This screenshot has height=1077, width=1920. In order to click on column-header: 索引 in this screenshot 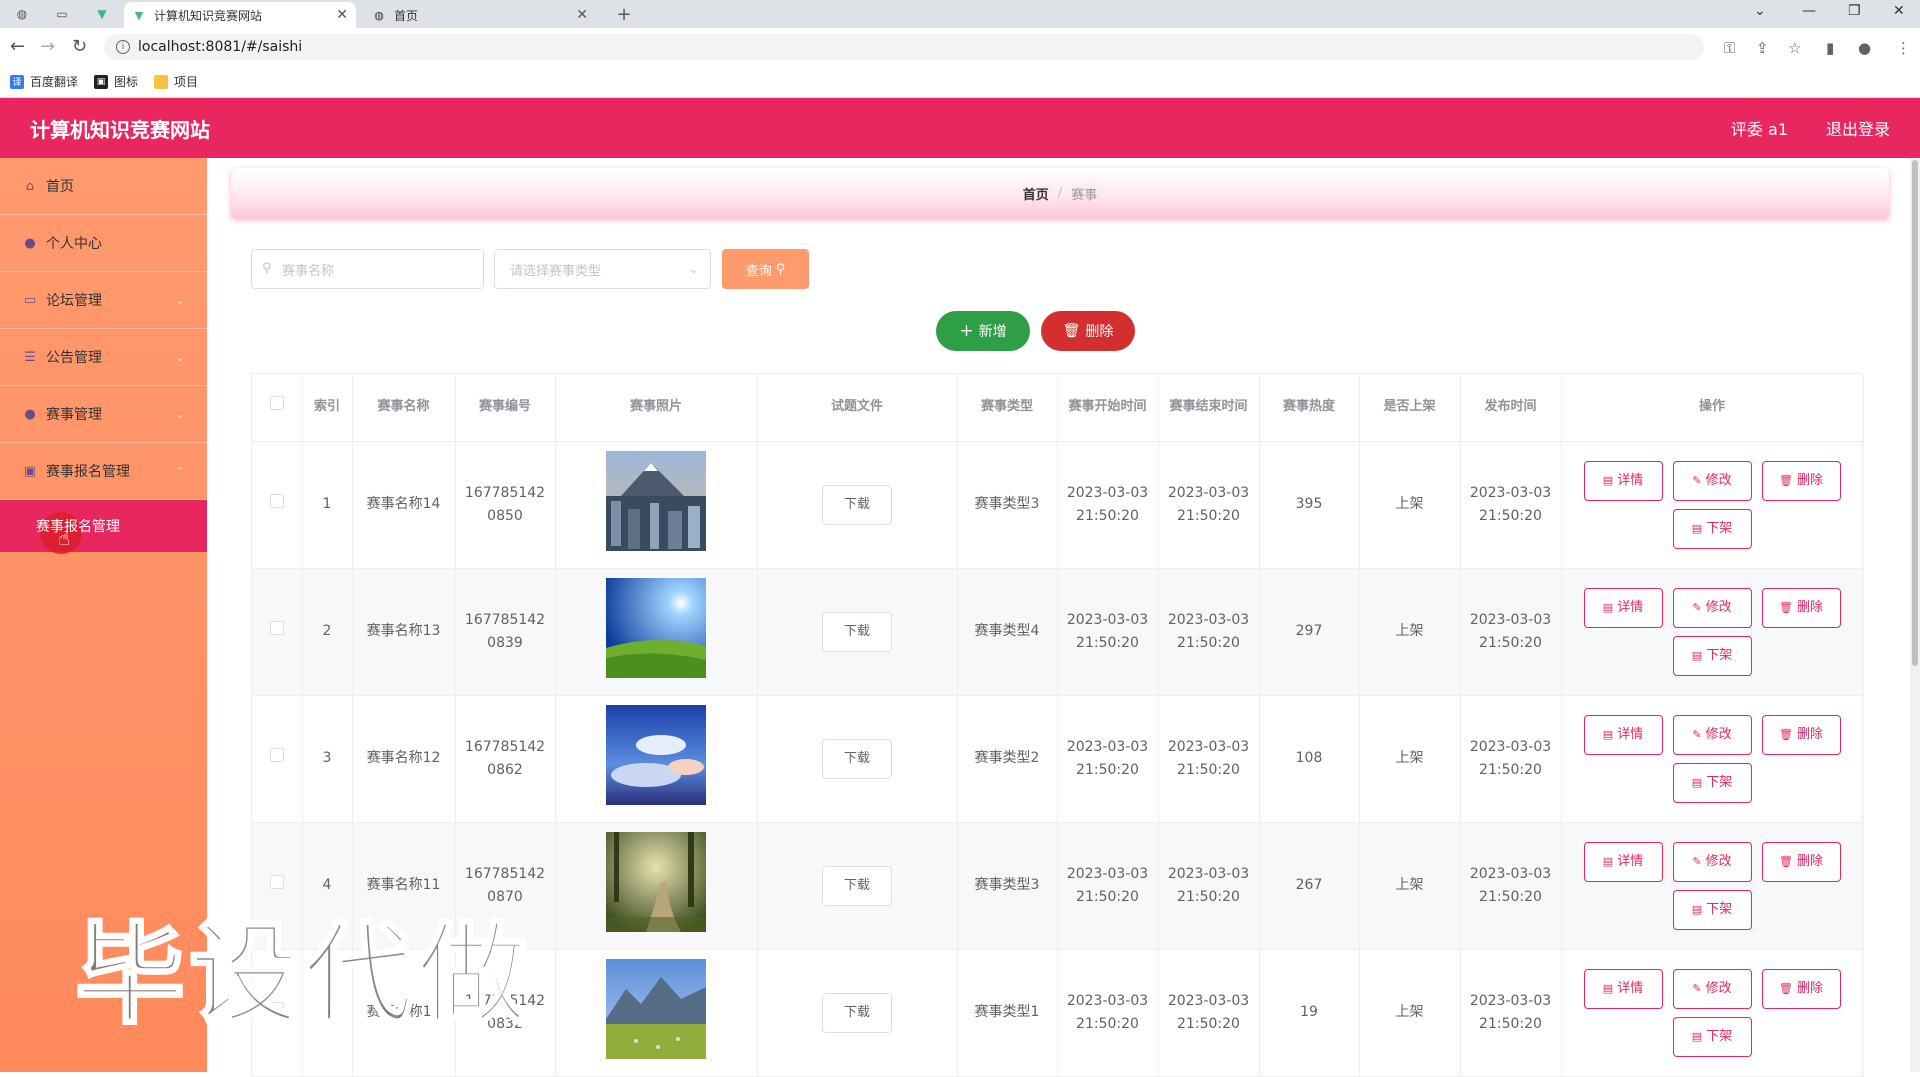, I will do `click(327, 408)`.